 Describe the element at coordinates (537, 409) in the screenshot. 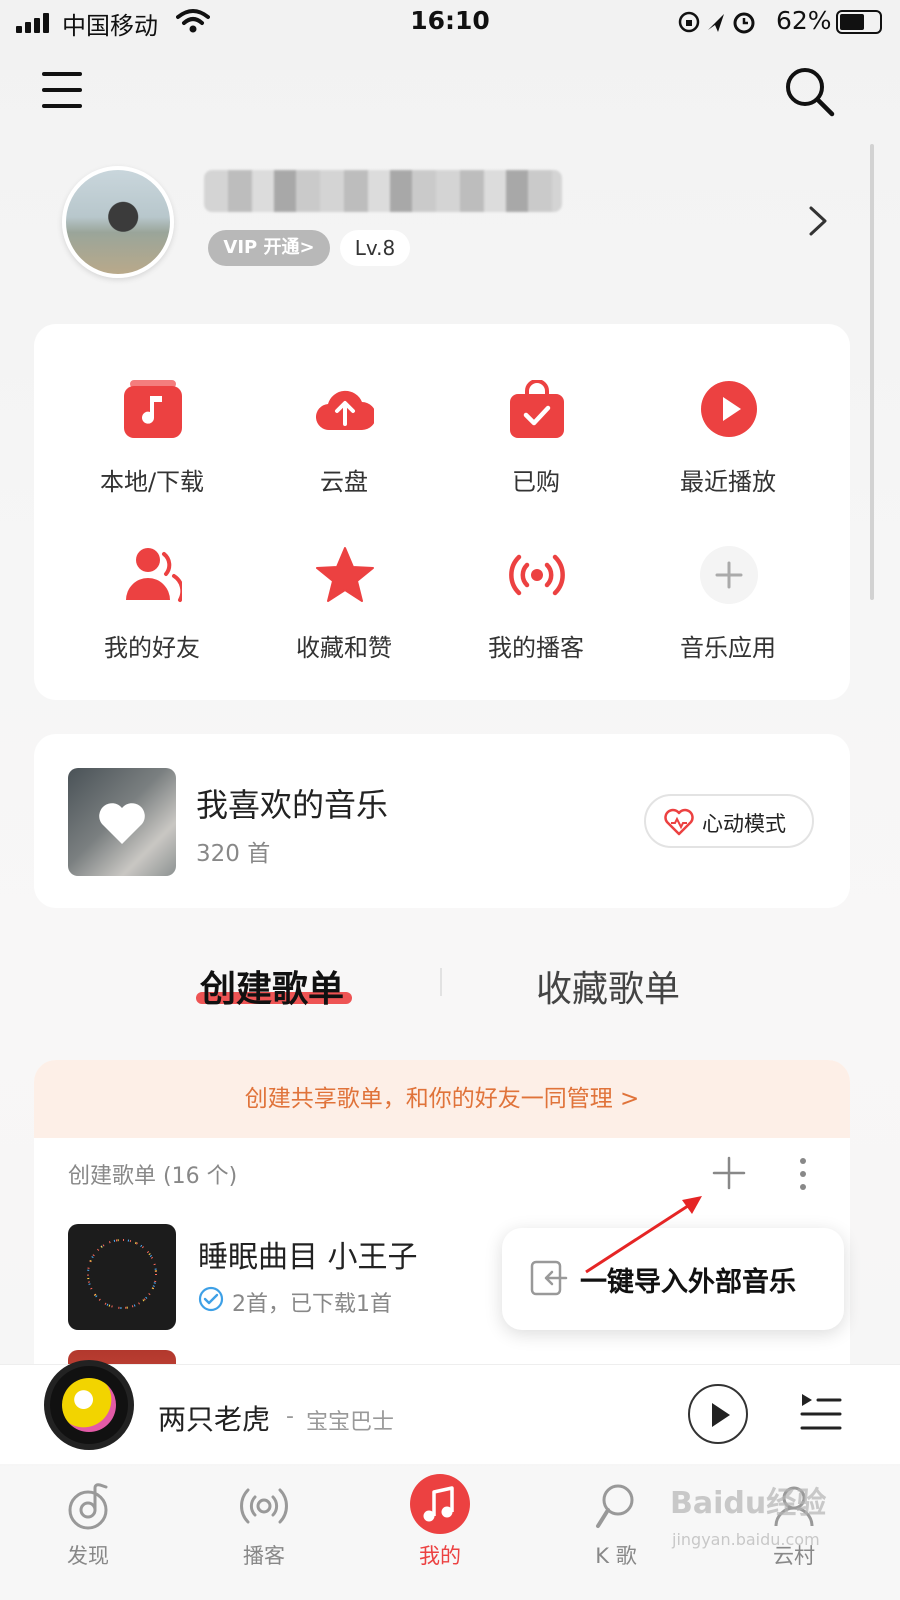

I see `shopping-bag-icon` at that location.